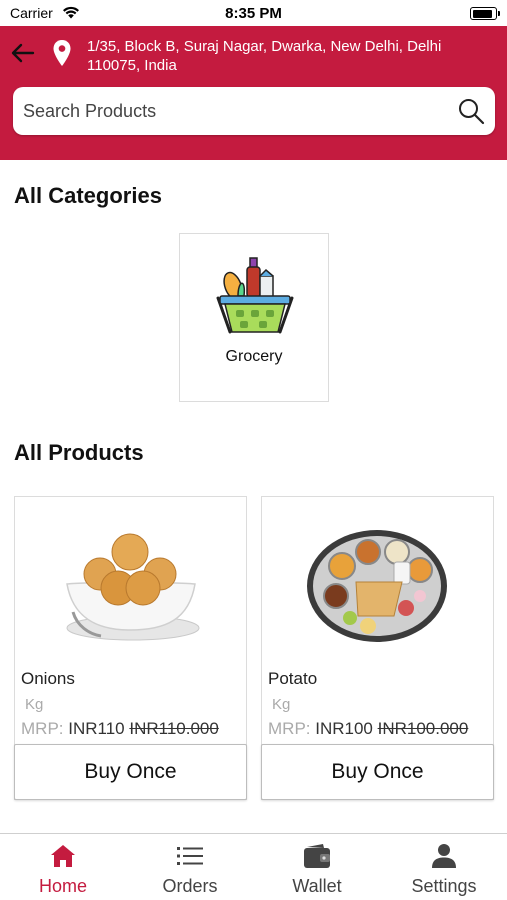 Image resolution: width=507 pixels, height=900 pixels. What do you see at coordinates (377, 586) in the screenshot?
I see `thali-plate-image` at bounding box center [377, 586].